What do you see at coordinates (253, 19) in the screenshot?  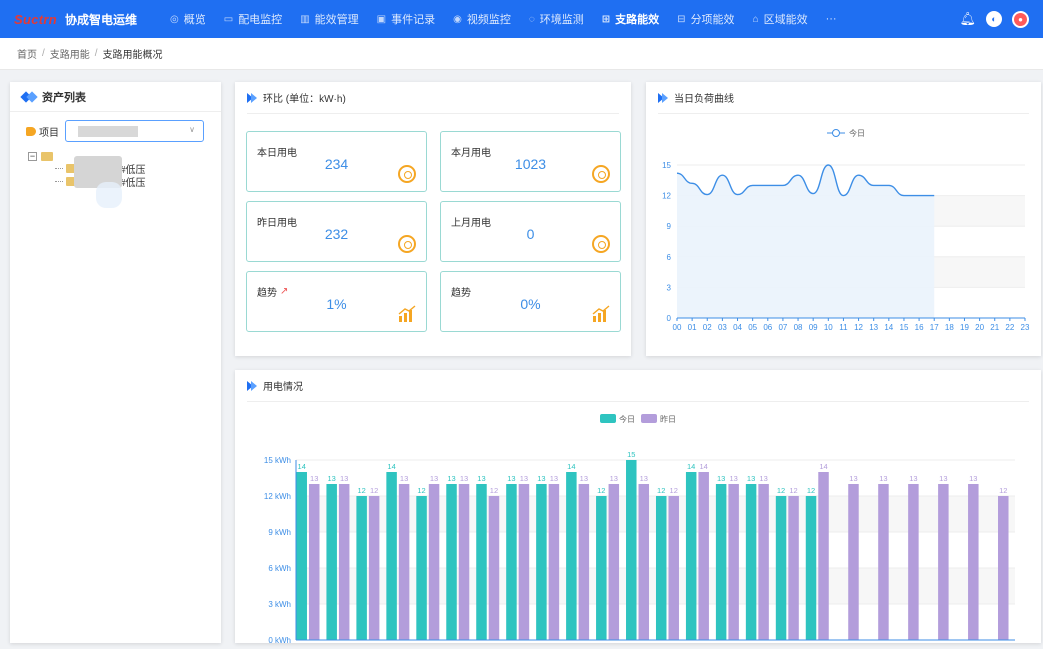 I see `nav-item-1: ▭ 配电监控` at bounding box center [253, 19].